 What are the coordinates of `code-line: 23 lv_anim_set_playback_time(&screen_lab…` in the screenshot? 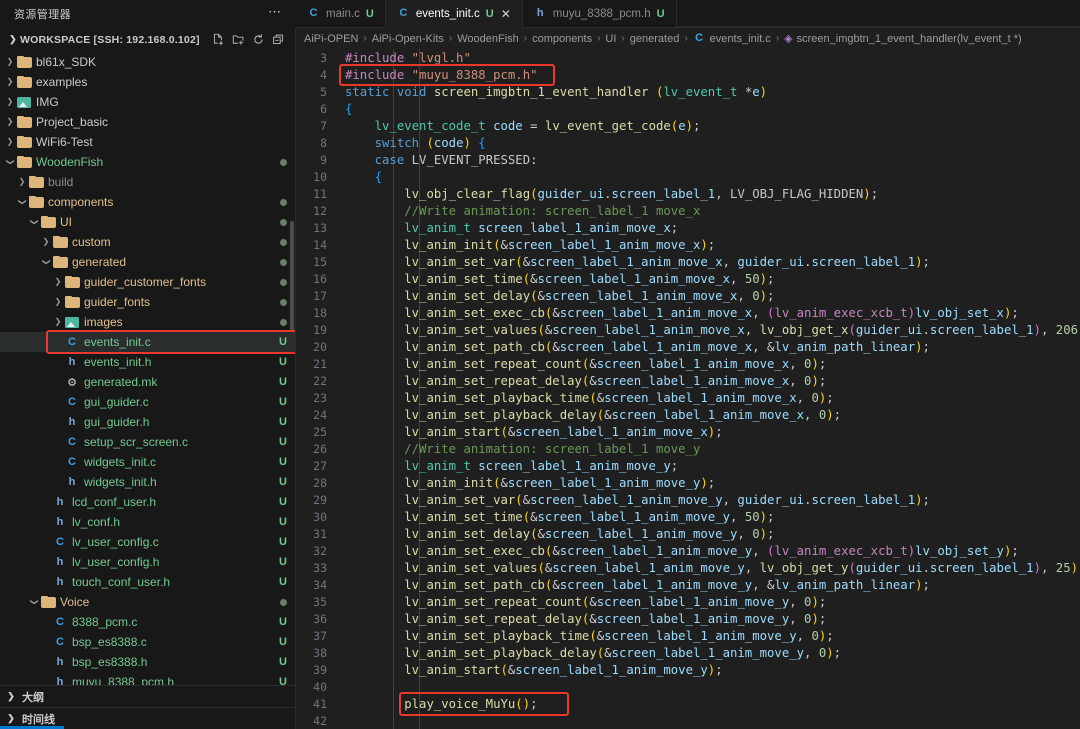 It's located at (688, 397).